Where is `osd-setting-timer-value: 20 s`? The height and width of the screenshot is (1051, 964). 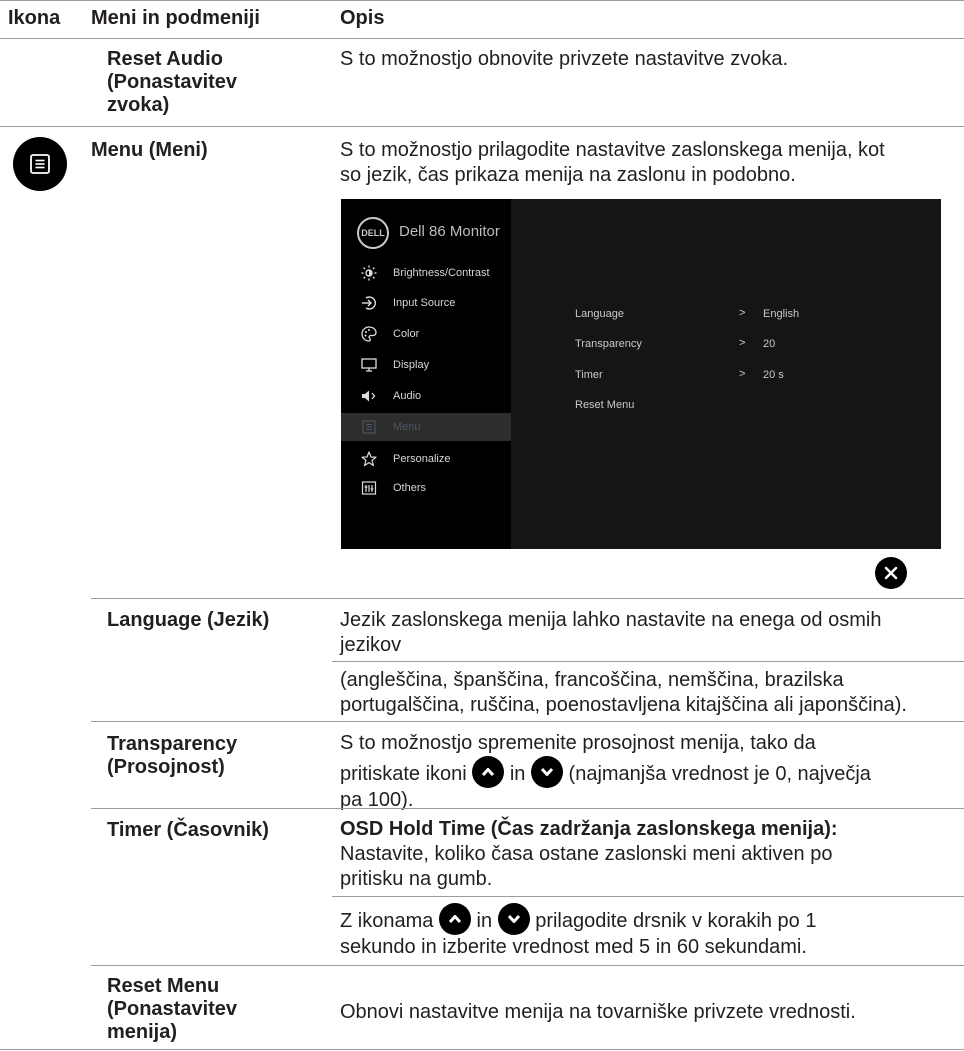 osd-setting-timer-value: 20 s is located at coordinates (773, 375).